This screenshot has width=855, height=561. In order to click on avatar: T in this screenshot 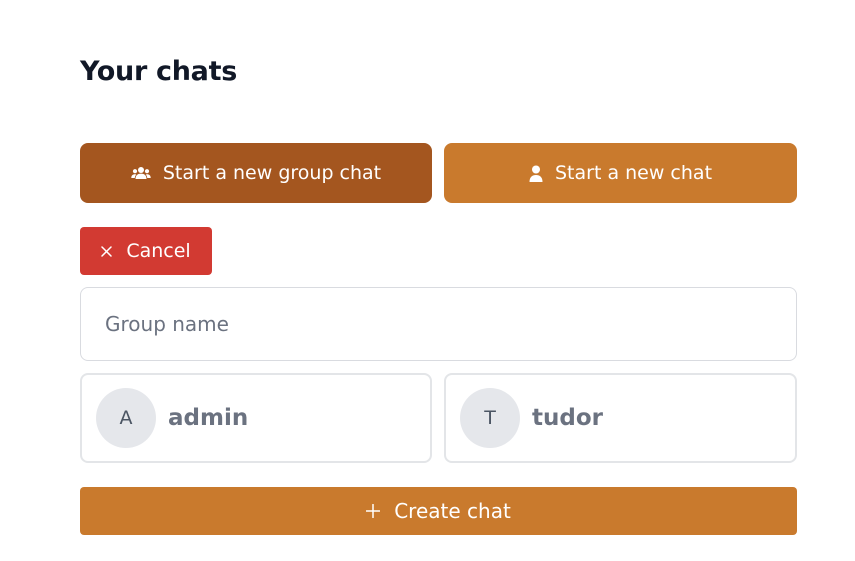, I will do `click(490, 418)`.